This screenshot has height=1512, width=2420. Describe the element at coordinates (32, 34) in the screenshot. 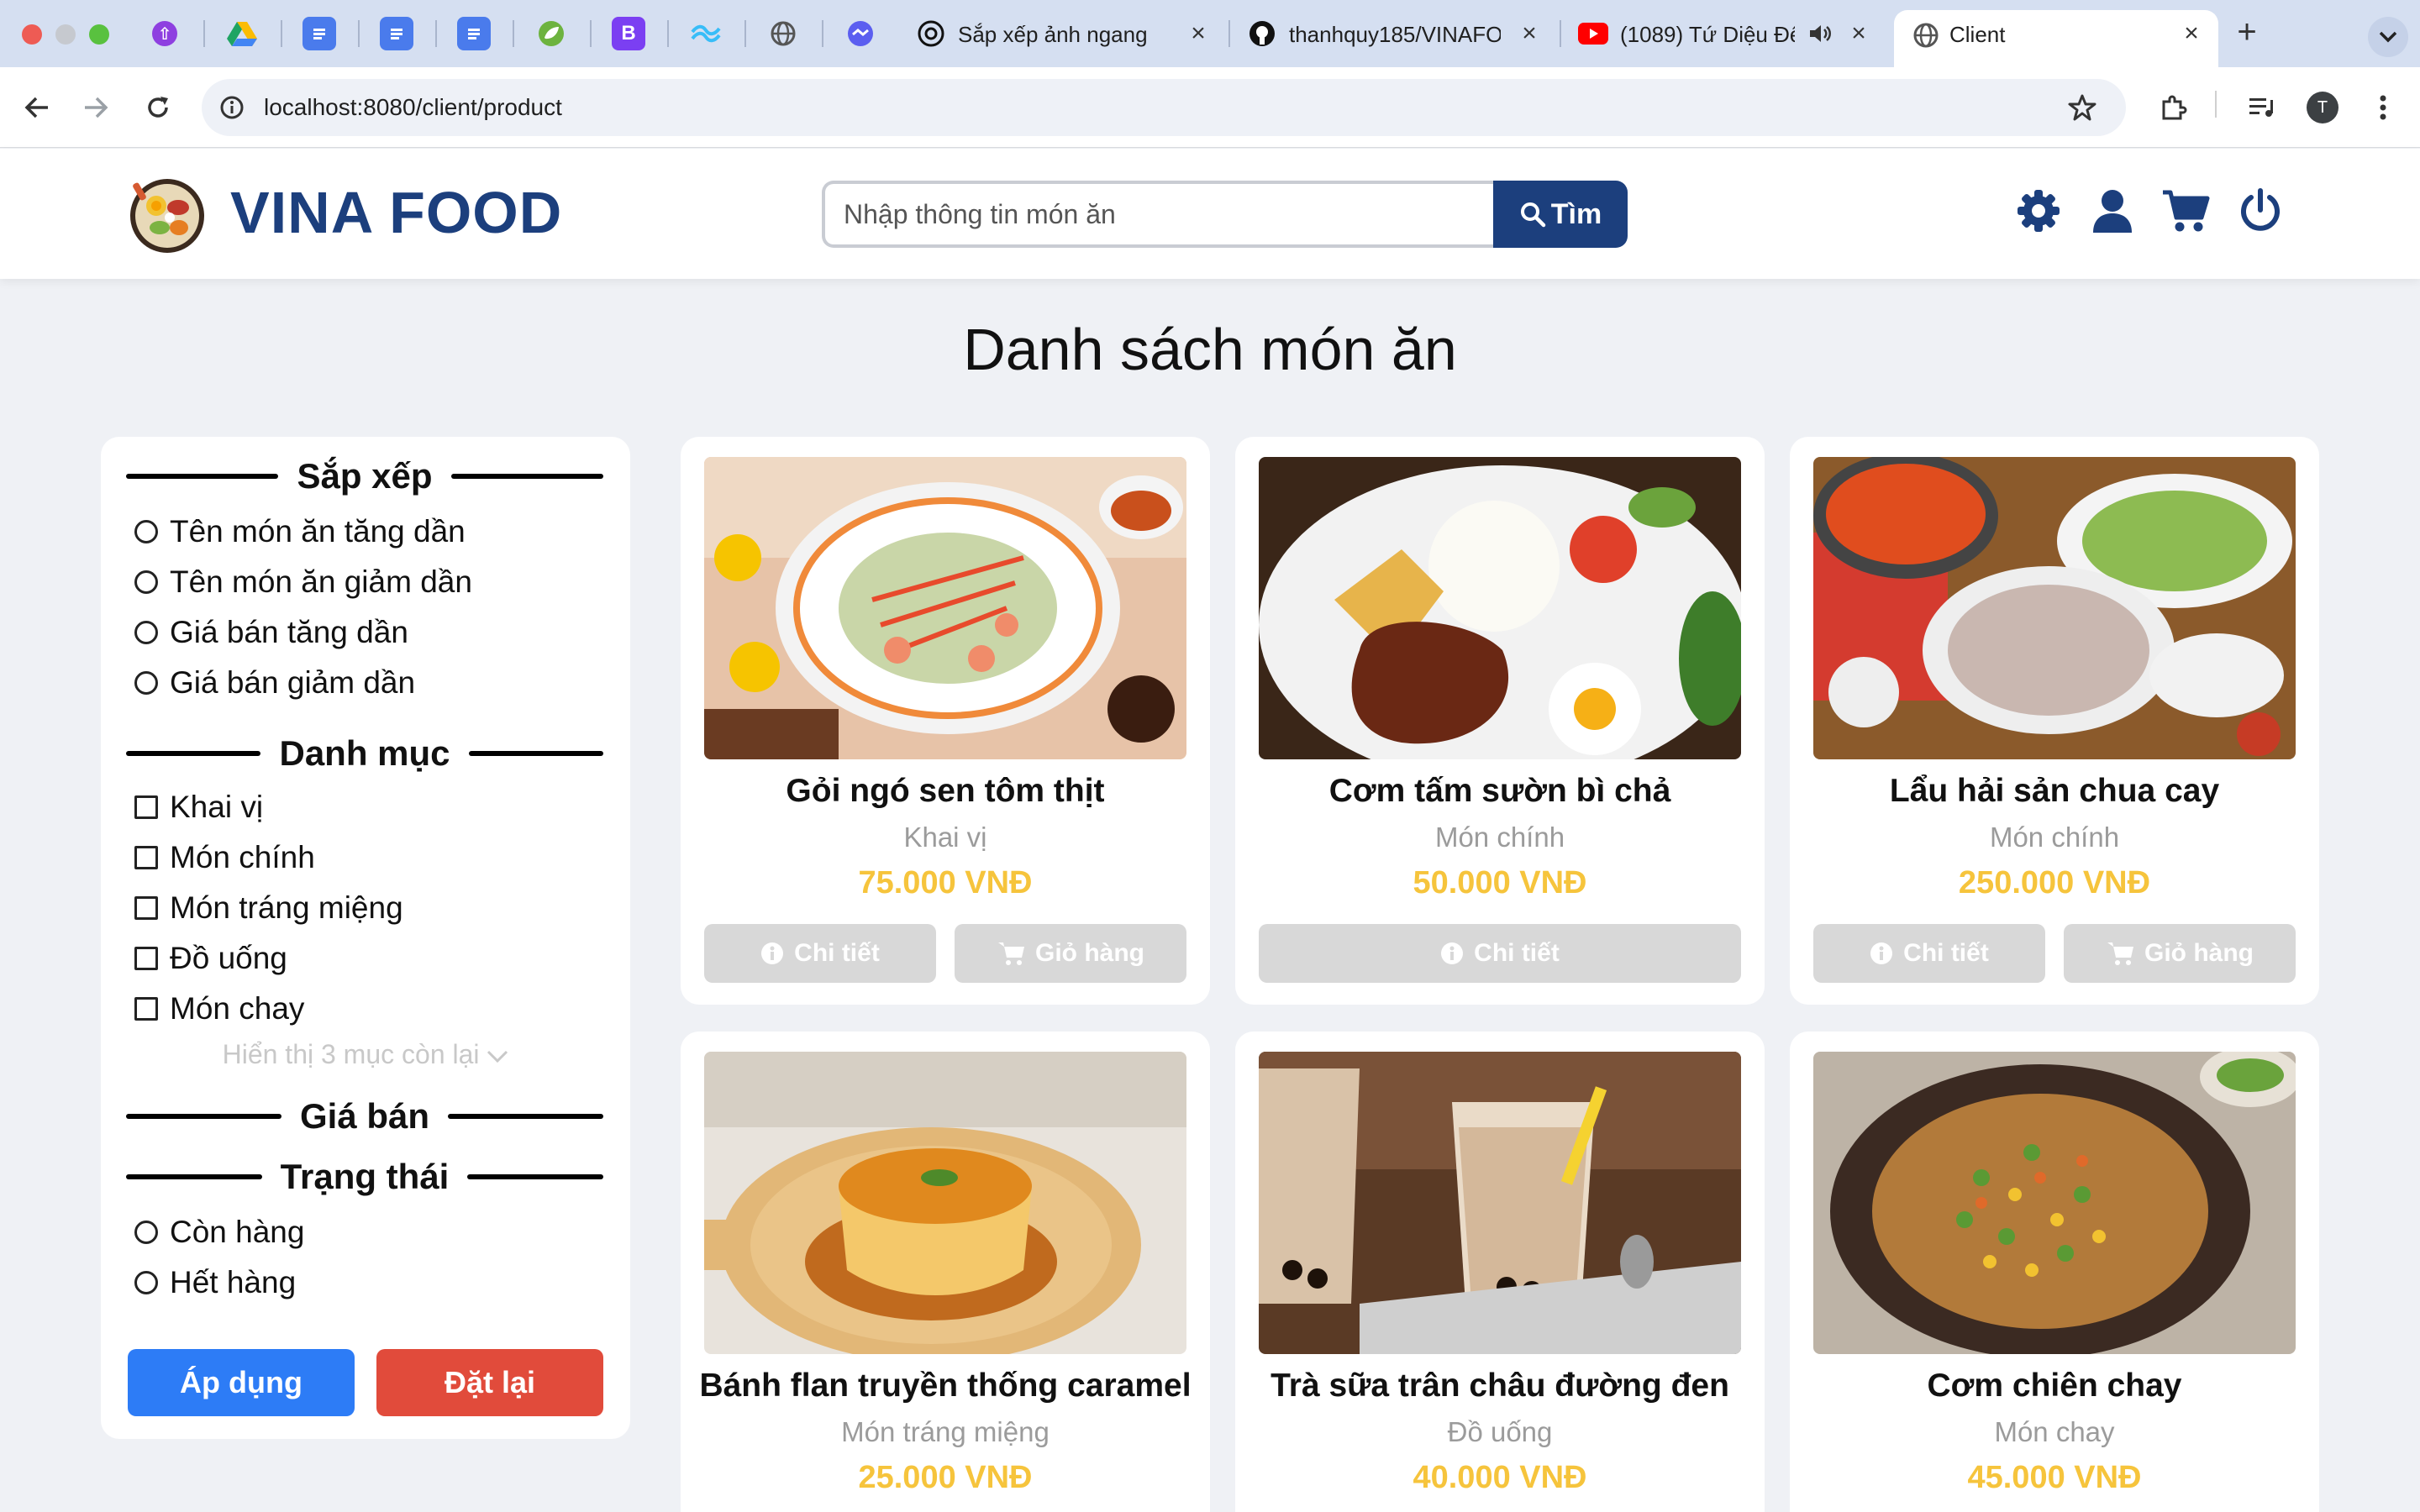

I see `window-close-button` at that location.